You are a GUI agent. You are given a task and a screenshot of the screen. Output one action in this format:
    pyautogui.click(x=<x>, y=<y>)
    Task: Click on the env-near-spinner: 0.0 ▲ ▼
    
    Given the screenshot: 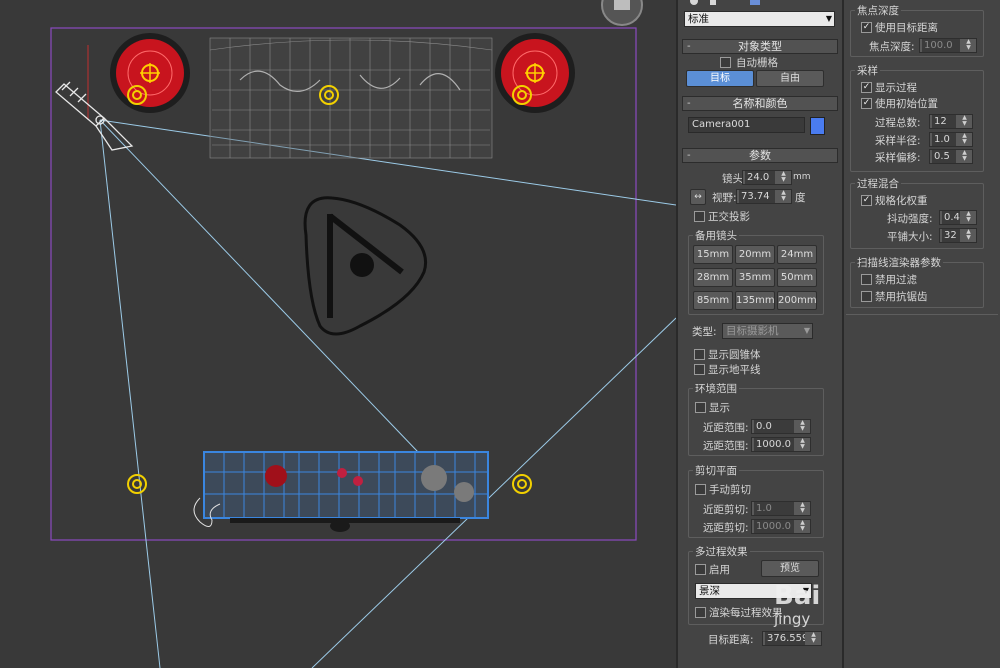 What is the action you would take?
    pyautogui.click(x=781, y=426)
    